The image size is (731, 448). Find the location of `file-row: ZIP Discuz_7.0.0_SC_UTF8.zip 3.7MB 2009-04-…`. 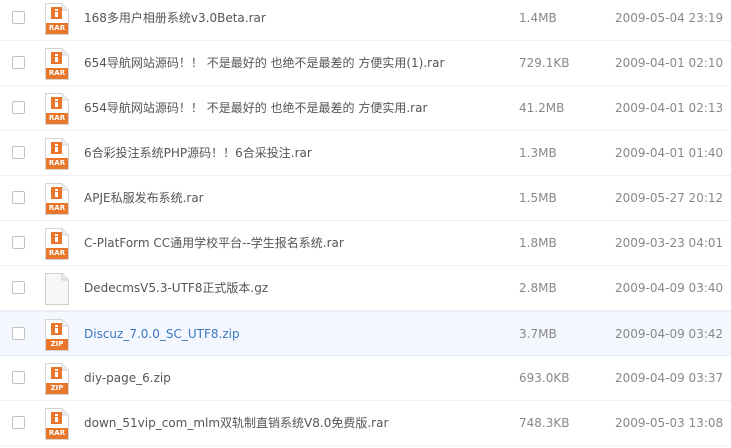

file-row: ZIP Discuz_7.0.0_SC_UTF8.zip 3.7MB 2009-04-… is located at coordinates (365, 333).